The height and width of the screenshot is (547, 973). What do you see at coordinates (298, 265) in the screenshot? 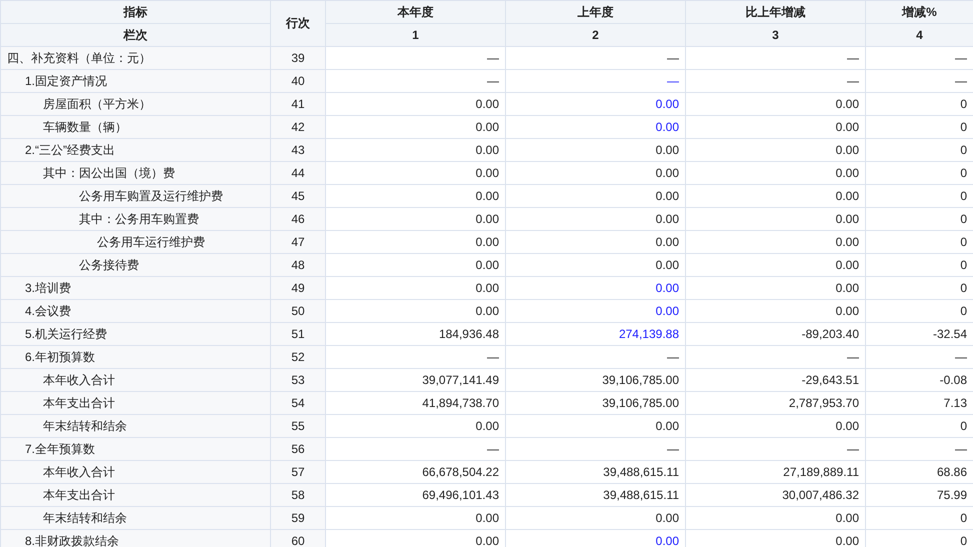
I see `line-number: 48` at bounding box center [298, 265].